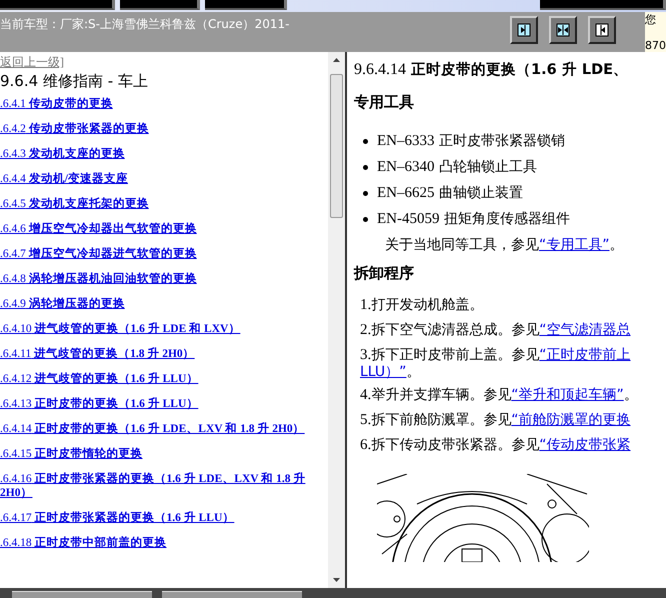  Describe the element at coordinates (164, 179) in the screenshot. I see `toc-link: .6.4.4 发动机/变速器支座` at that location.